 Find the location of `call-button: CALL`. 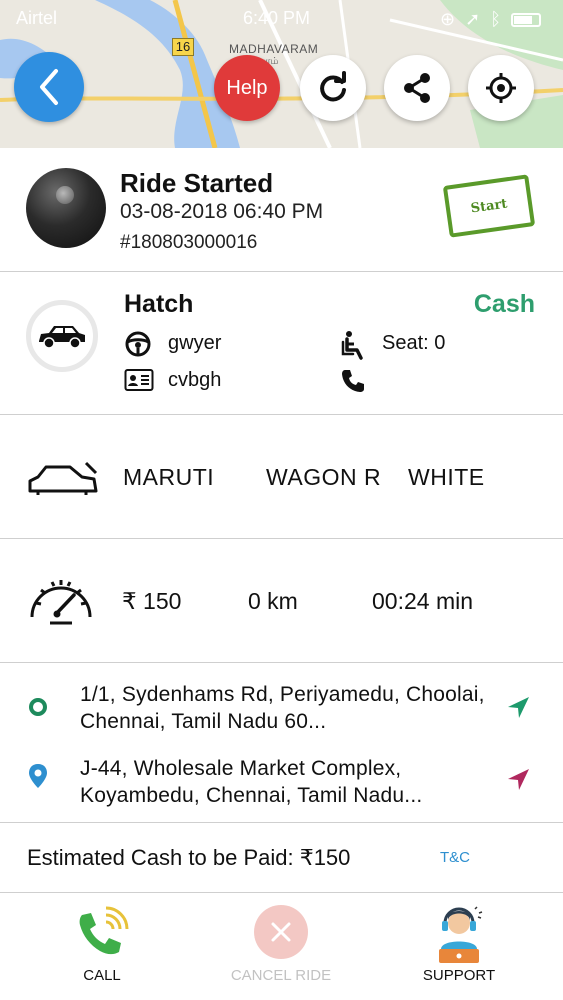

call-button: CALL is located at coordinates (102, 947).